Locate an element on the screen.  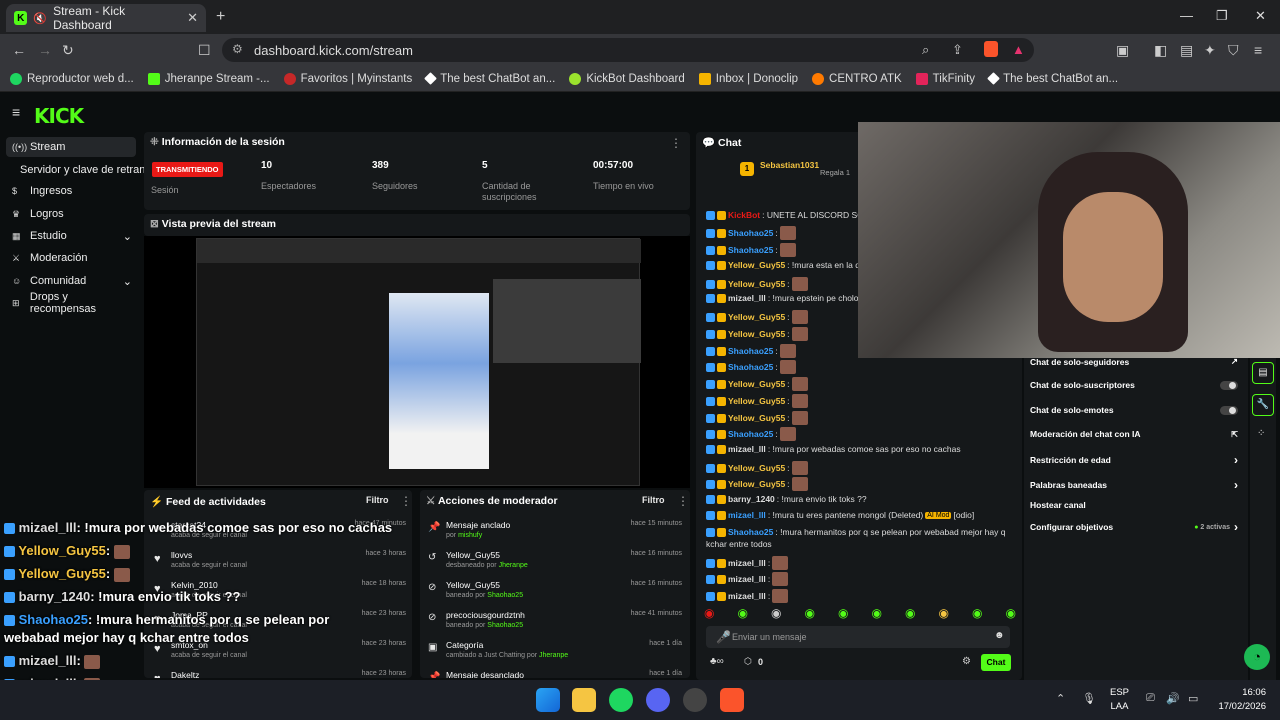
chat-message: barny_1240: !mura envio tik toks ?? is located at coordinates (786, 499).